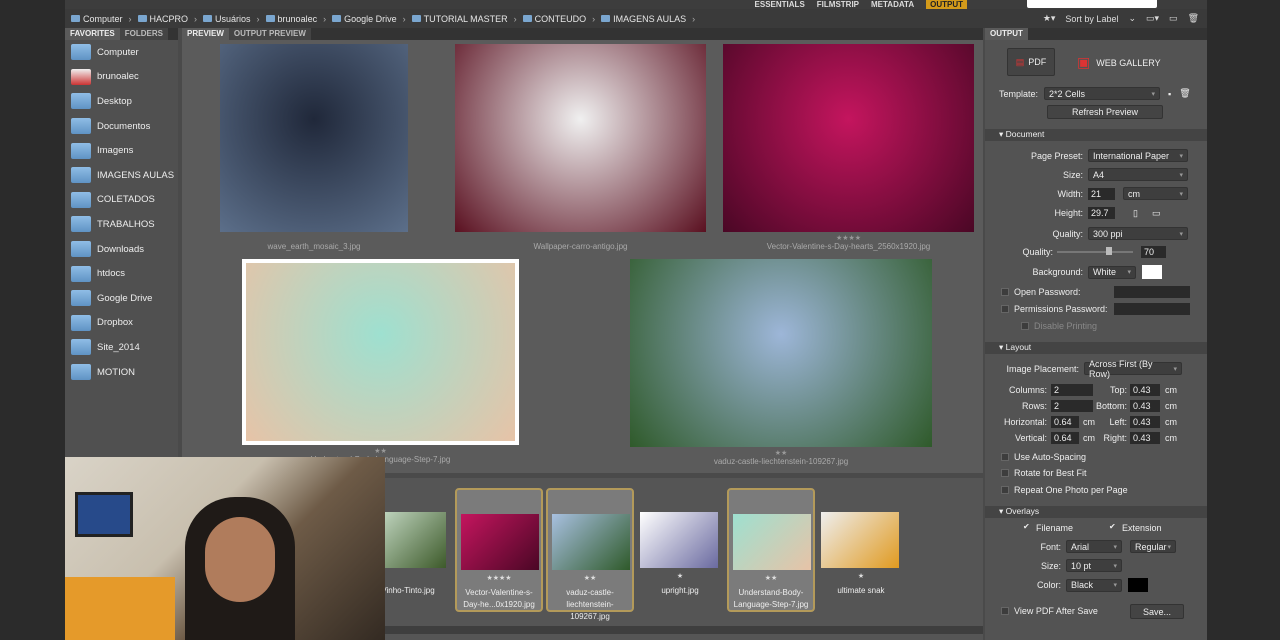 The image size is (1280, 640). I want to click on extension-checkbox: ✔, so click(1113, 527).